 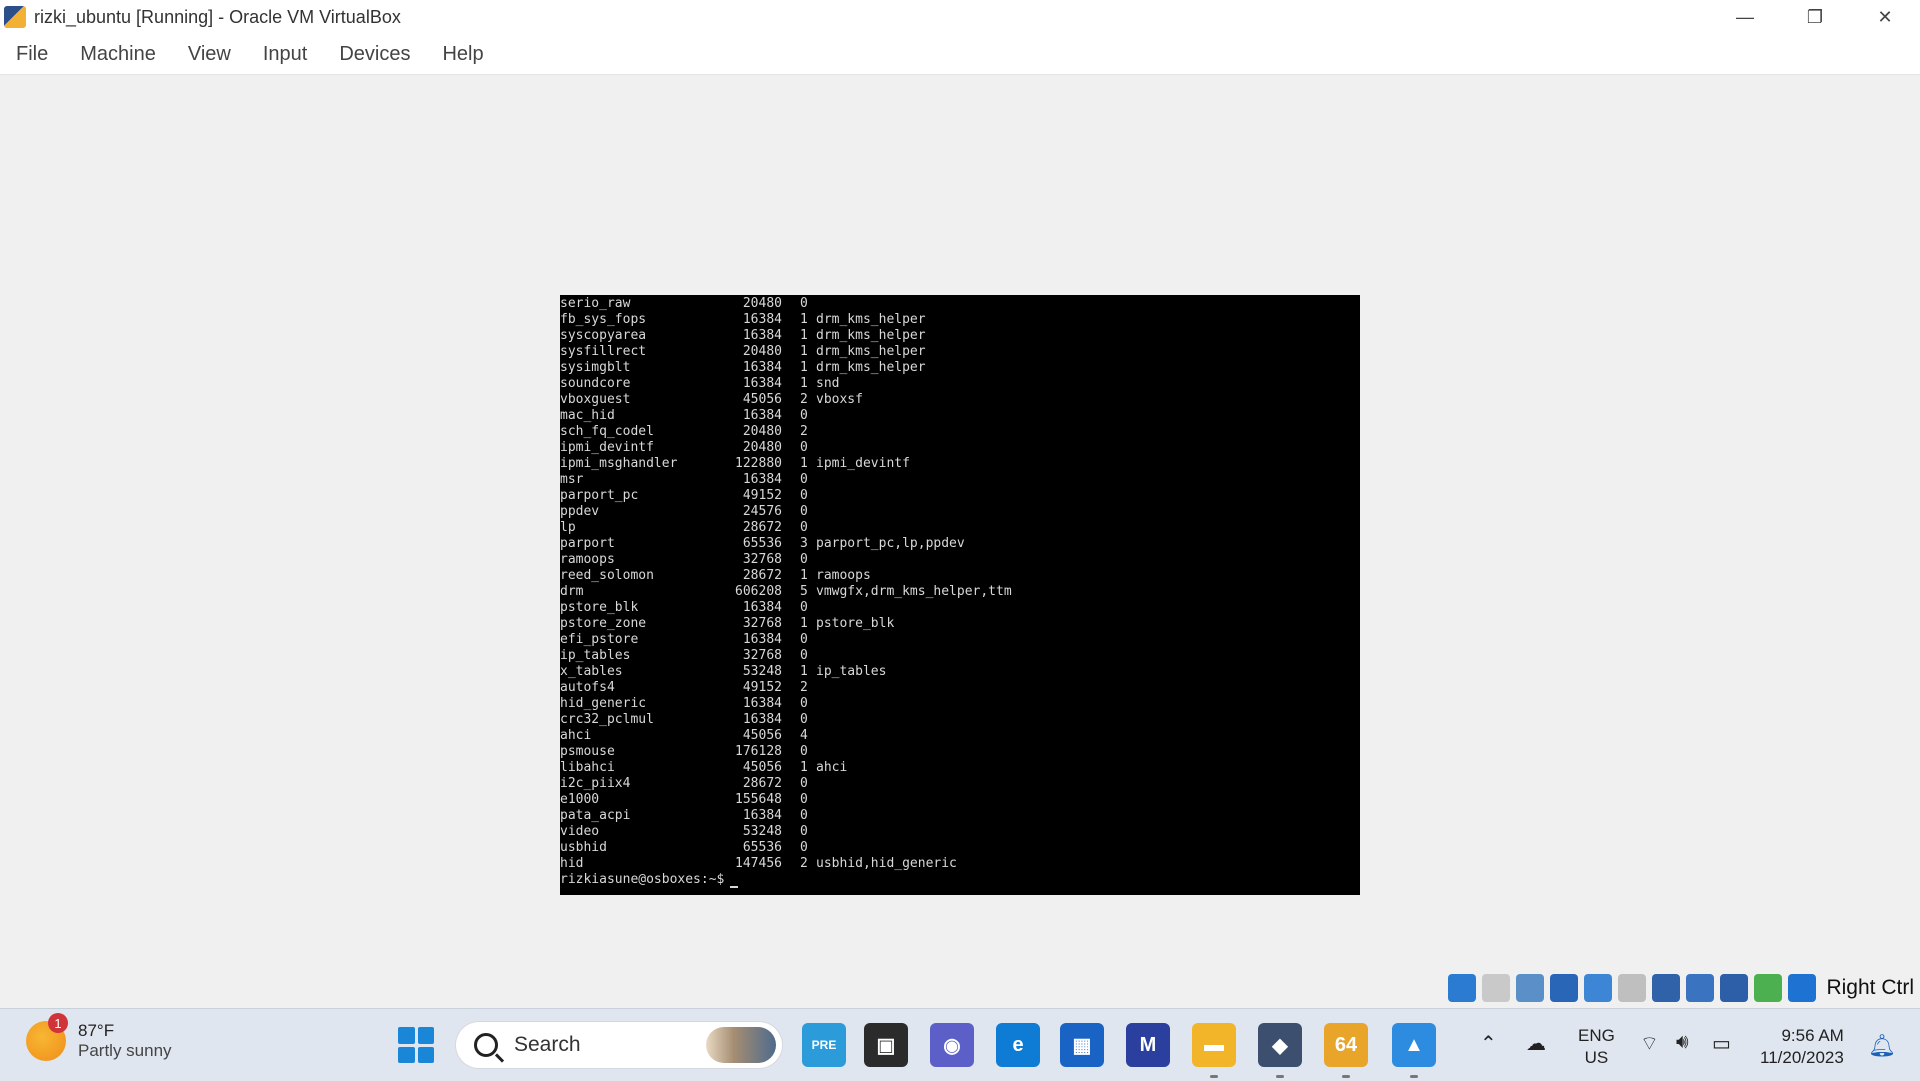 What do you see at coordinates (587, 687) in the screenshot?
I see `module-name: autofs4` at bounding box center [587, 687].